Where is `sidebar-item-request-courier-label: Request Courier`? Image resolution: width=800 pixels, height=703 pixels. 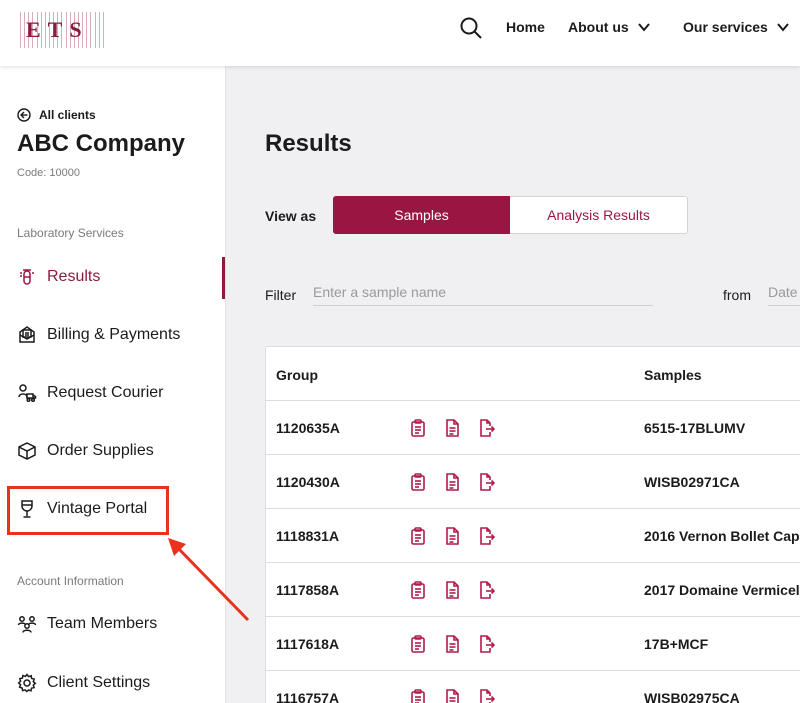 sidebar-item-request-courier-label: Request Courier is located at coordinates (105, 392).